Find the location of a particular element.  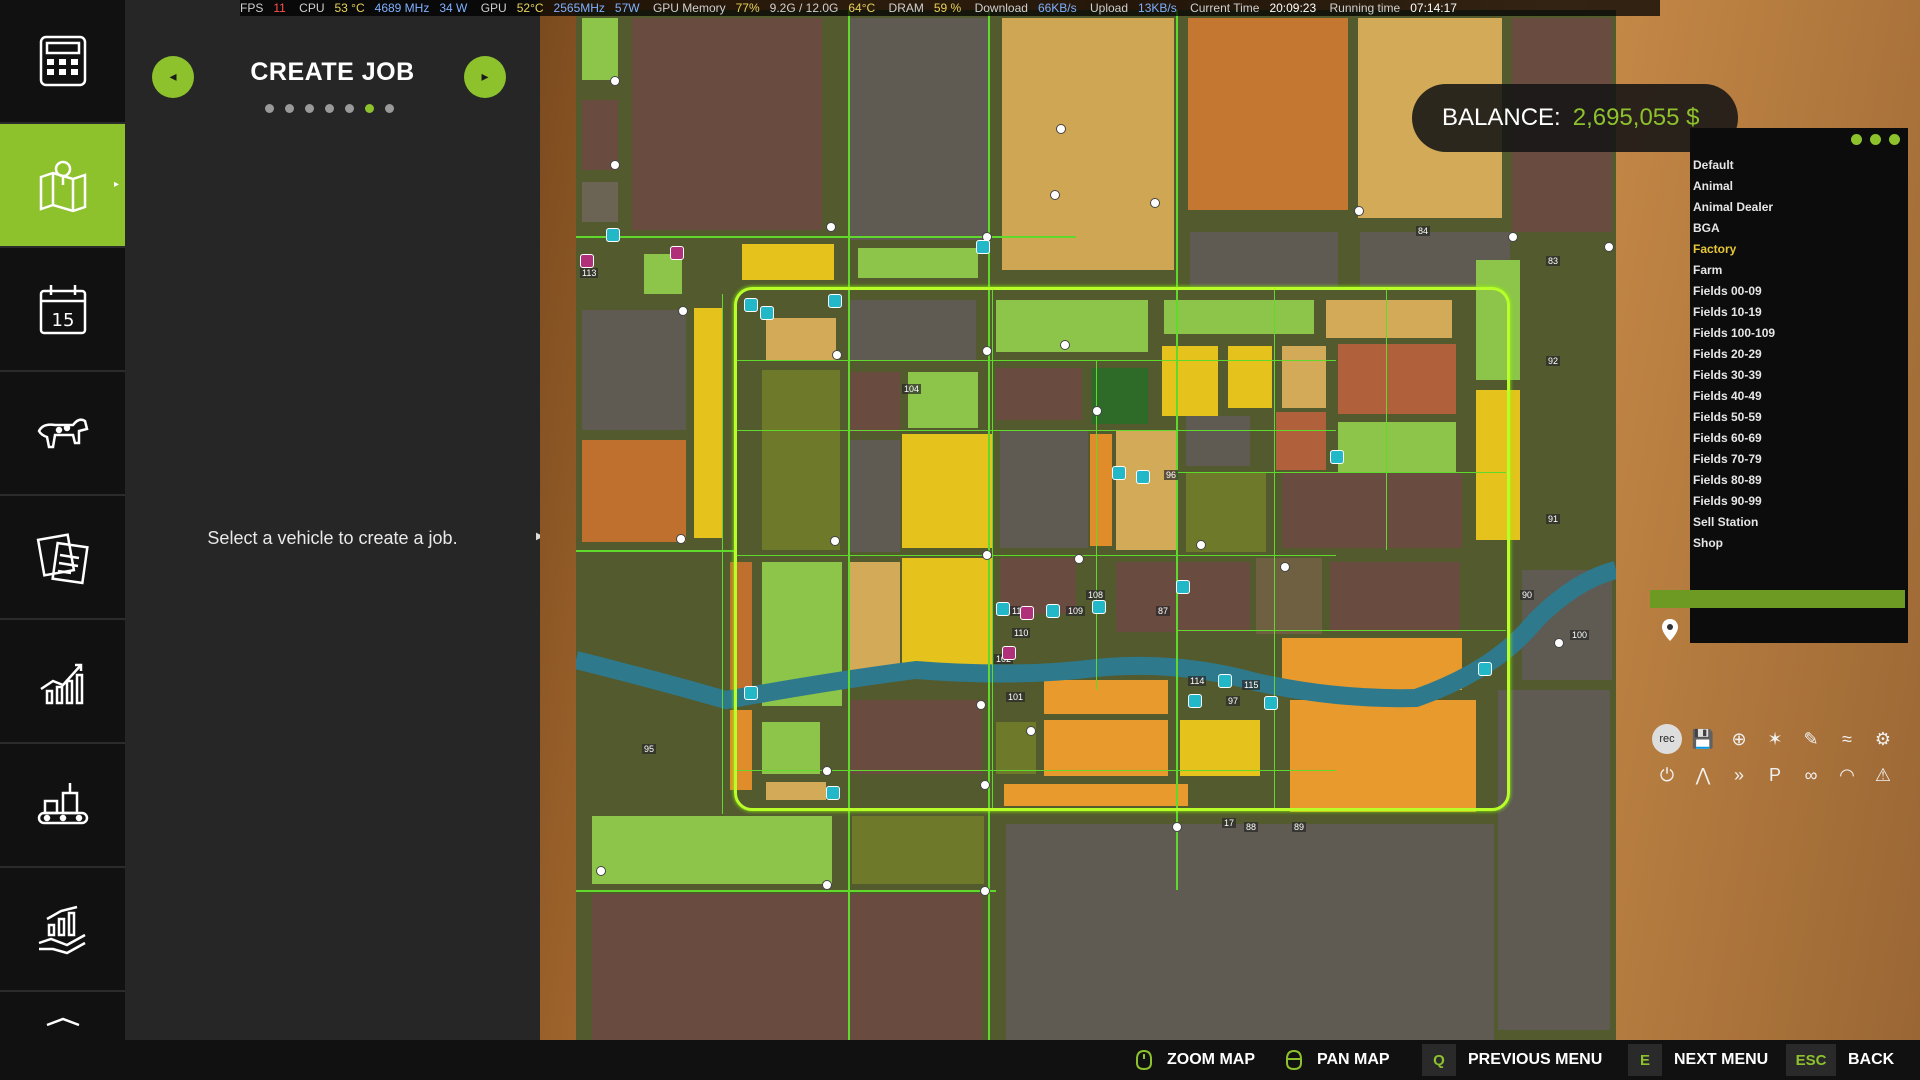

sidebar-item-finances is located at coordinates (62, 930).